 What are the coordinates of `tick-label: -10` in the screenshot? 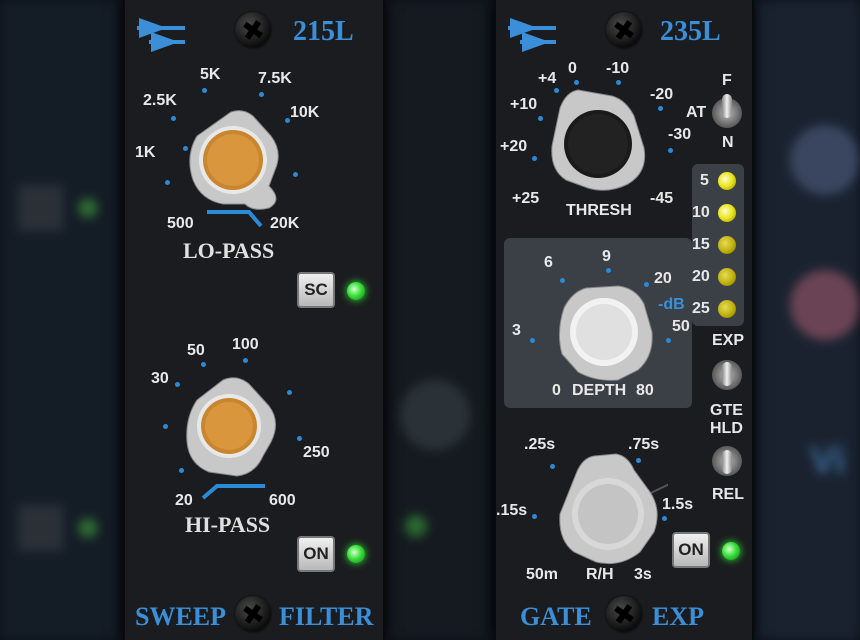 It's located at (618, 68).